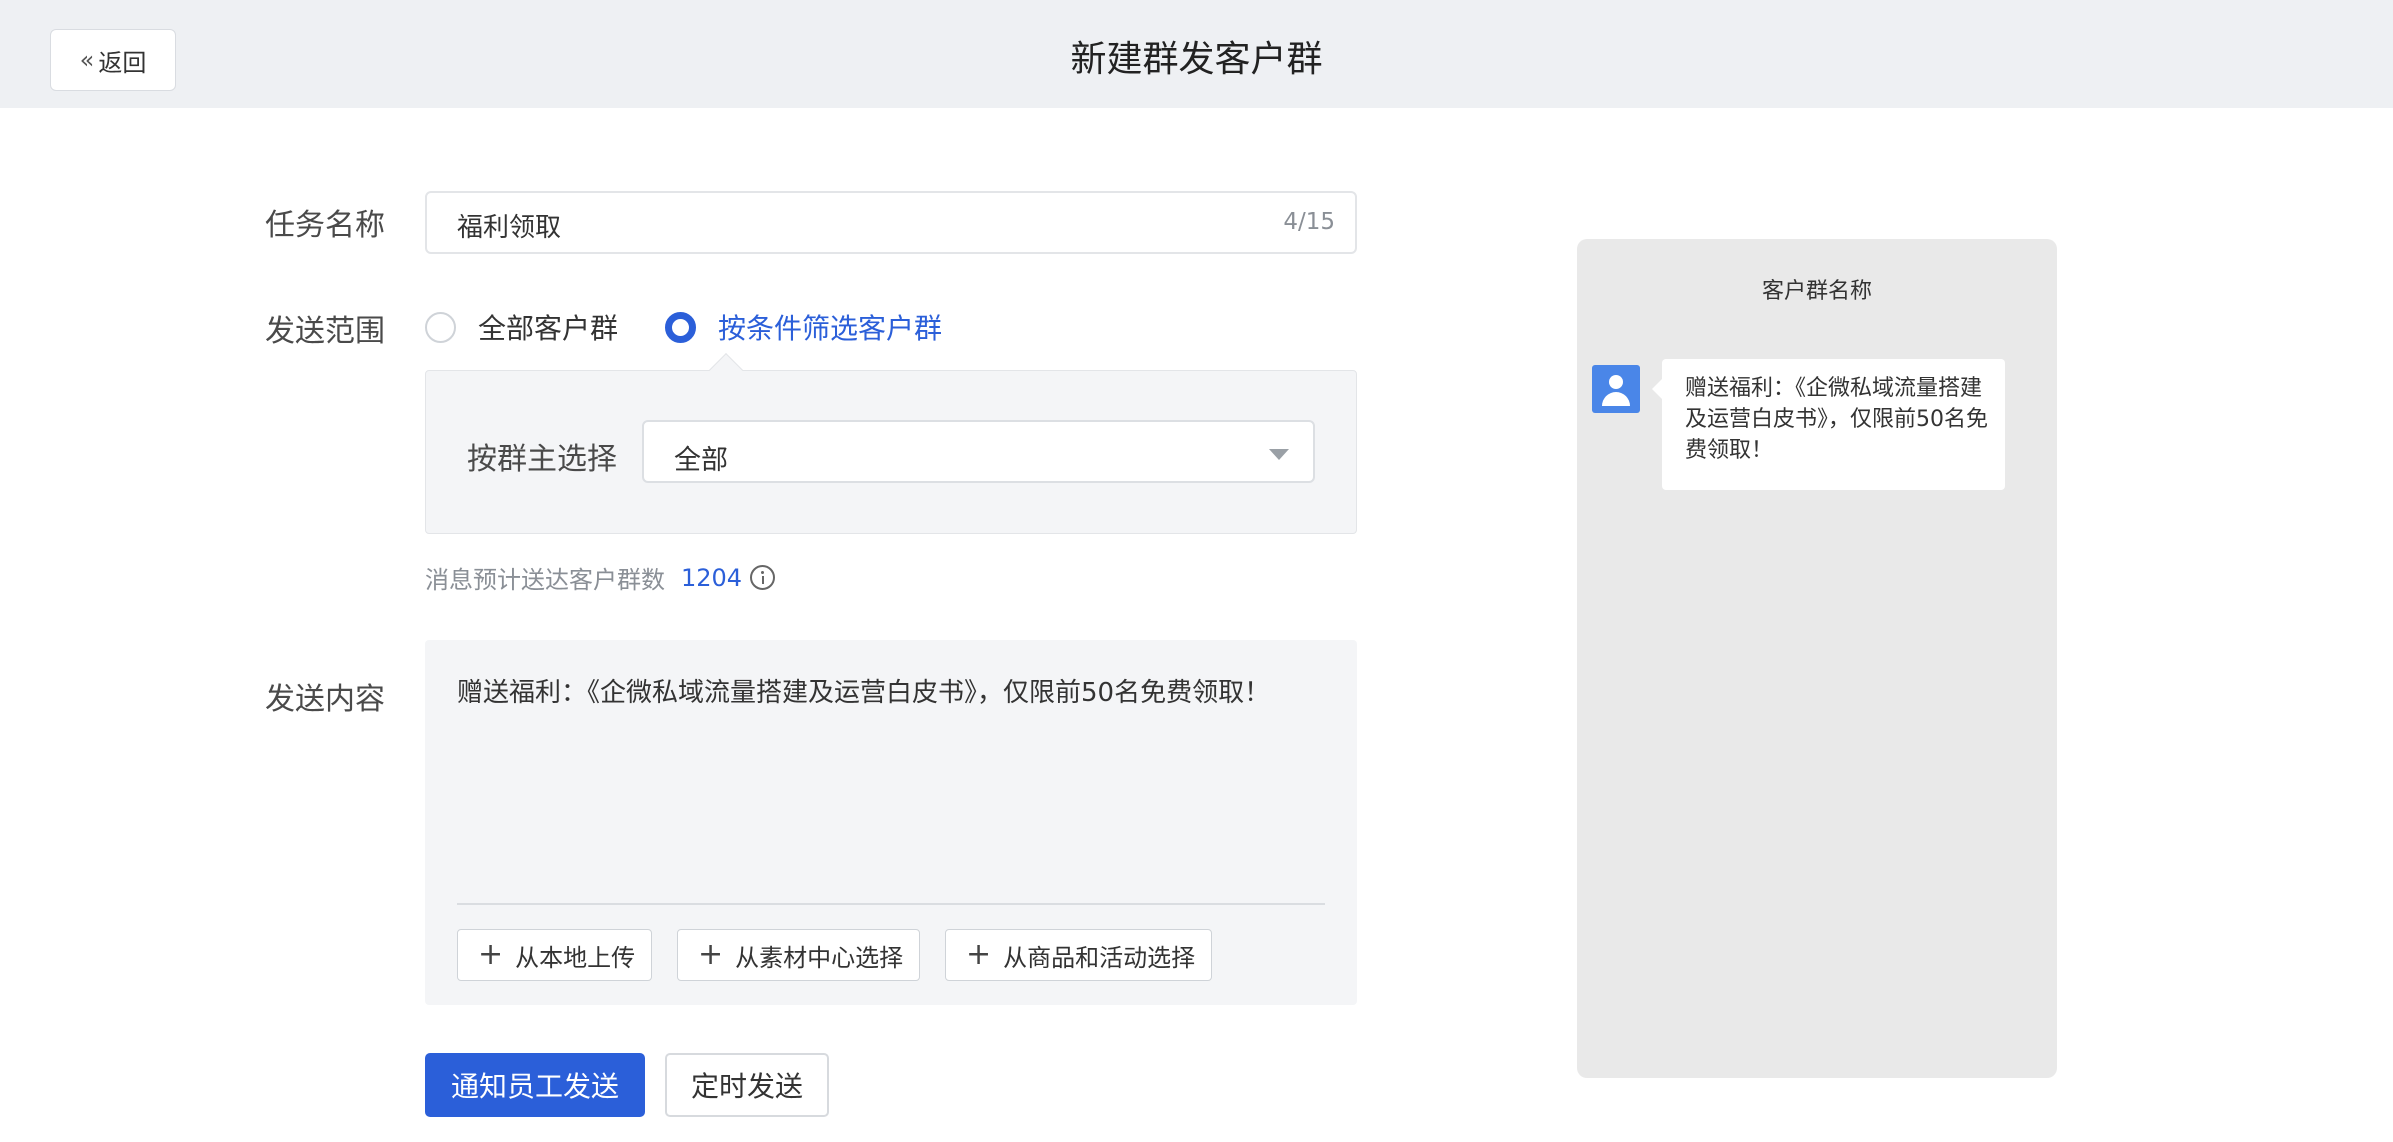 The image size is (2393, 1142). Describe the element at coordinates (1616, 389) in the screenshot. I see `user-avatar-icon` at that location.